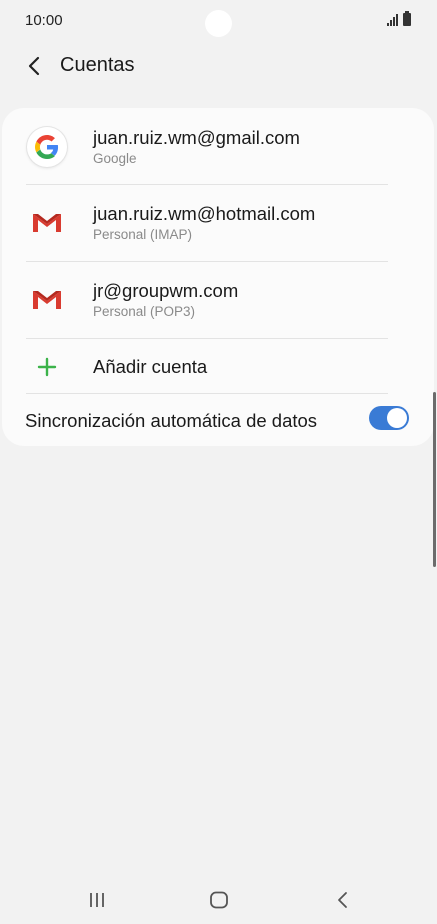  What do you see at coordinates (397, 418) in the screenshot?
I see `toggle-knob` at bounding box center [397, 418].